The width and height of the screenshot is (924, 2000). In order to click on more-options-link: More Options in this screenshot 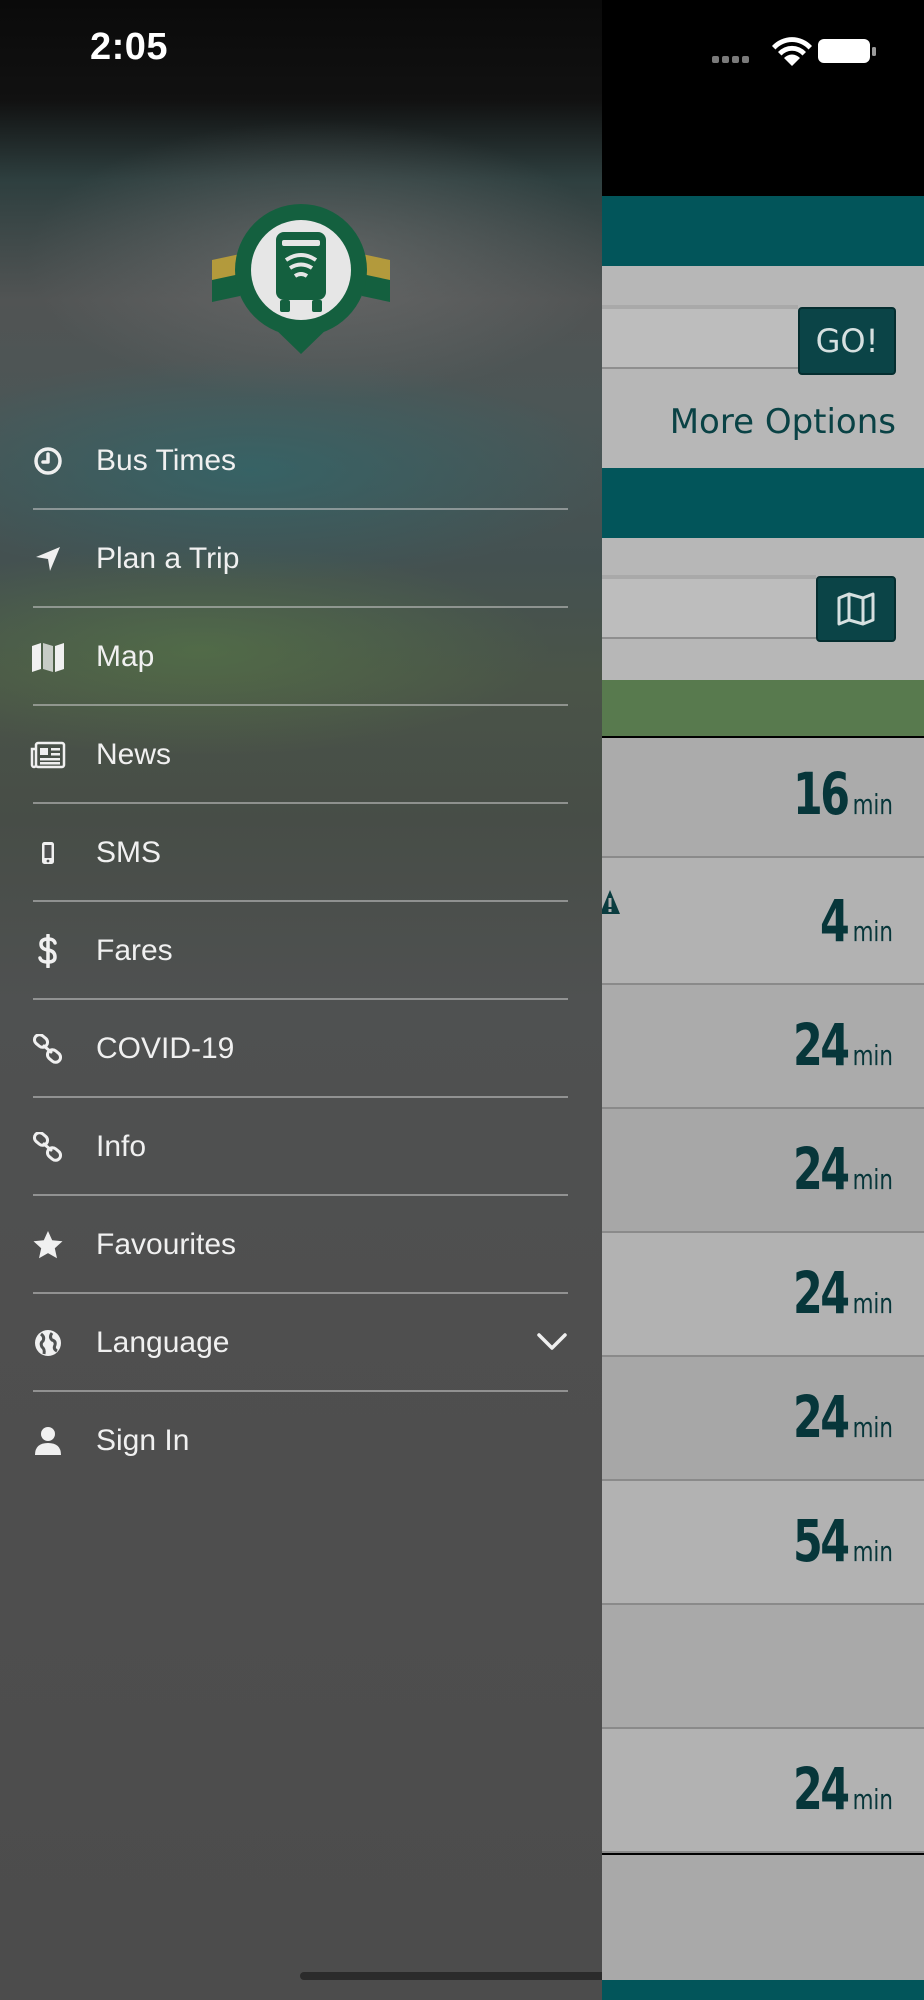, I will do `click(783, 422)`.